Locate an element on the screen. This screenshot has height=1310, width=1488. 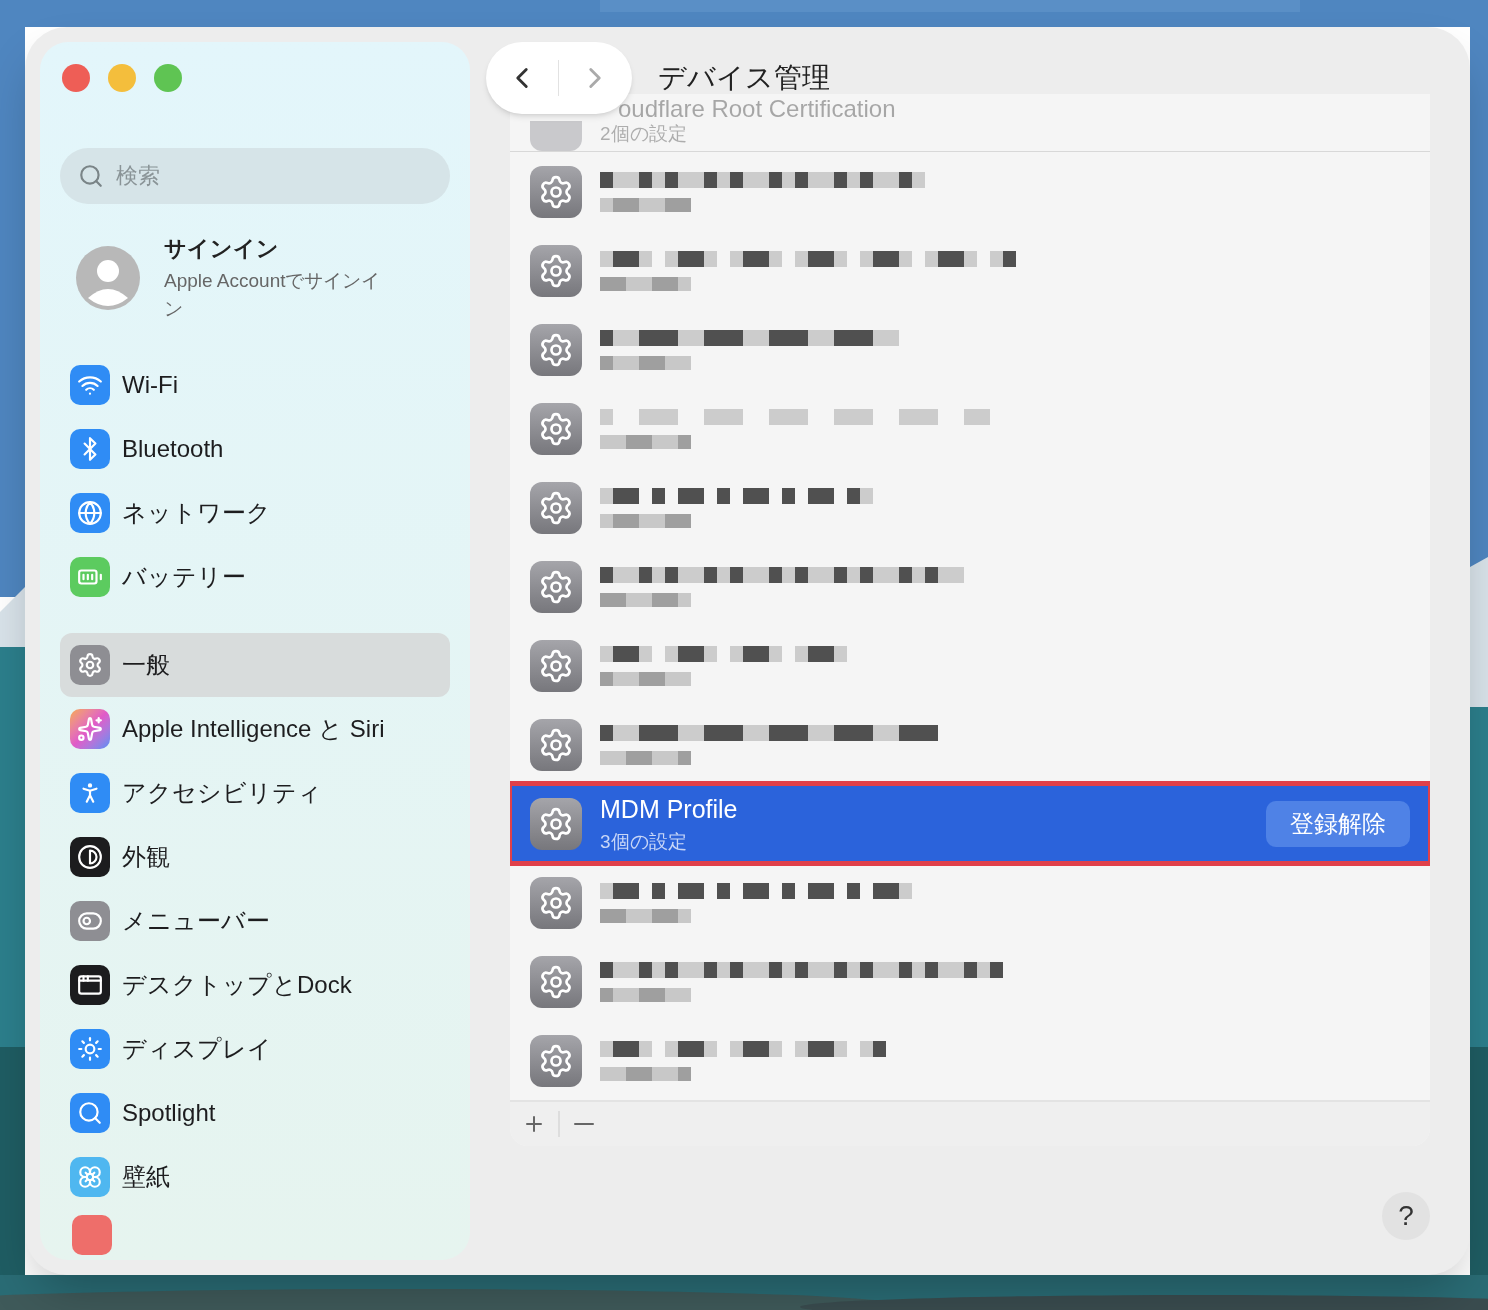
sidebar-item: メニューバー is located at coordinates (255, 921).